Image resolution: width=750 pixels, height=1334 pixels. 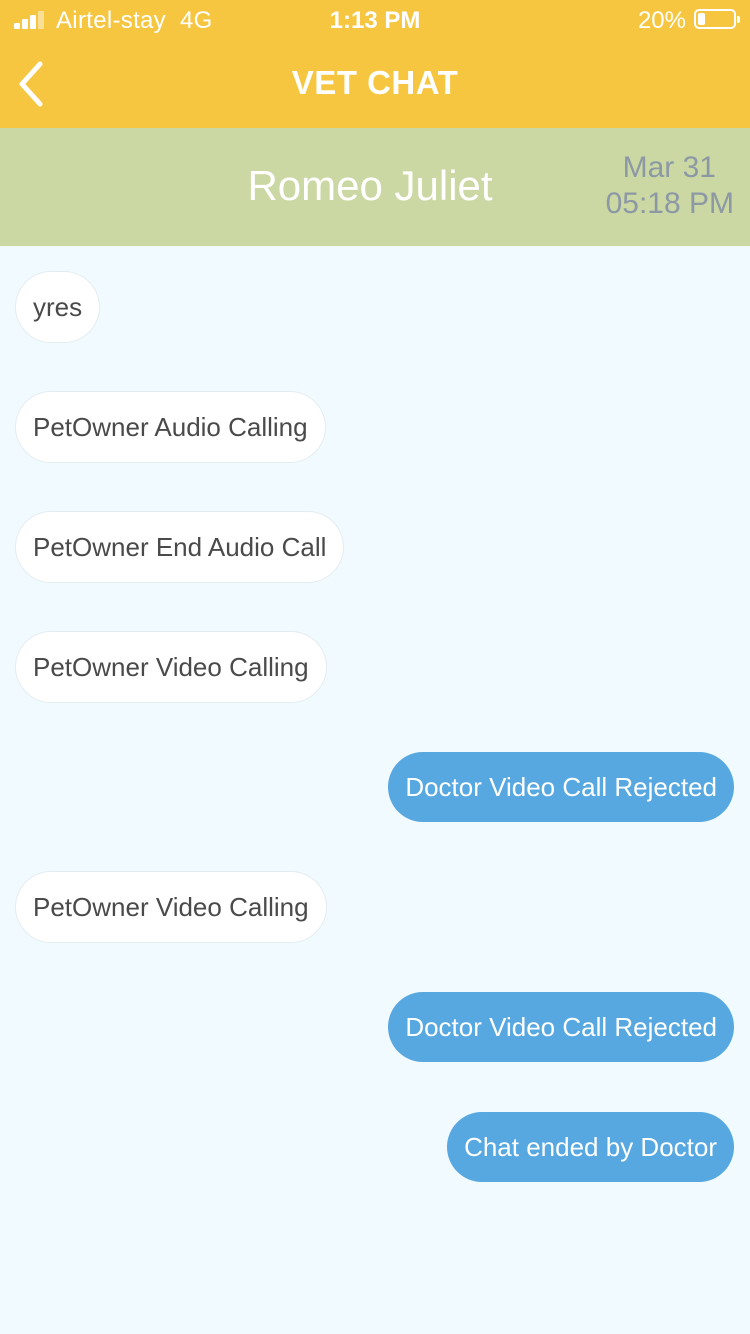 What do you see at coordinates (701, 19) in the screenshot?
I see `battery-level-fill` at bounding box center [701, 19].